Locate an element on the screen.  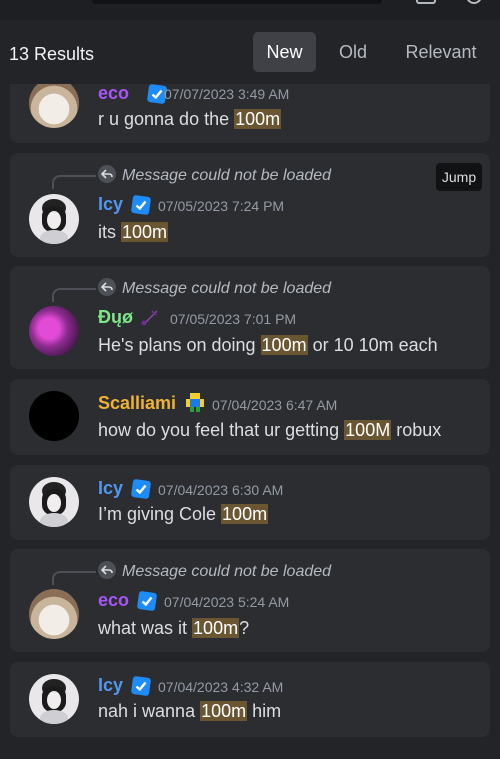
tab-new: New is located at coordinates (284, 52).